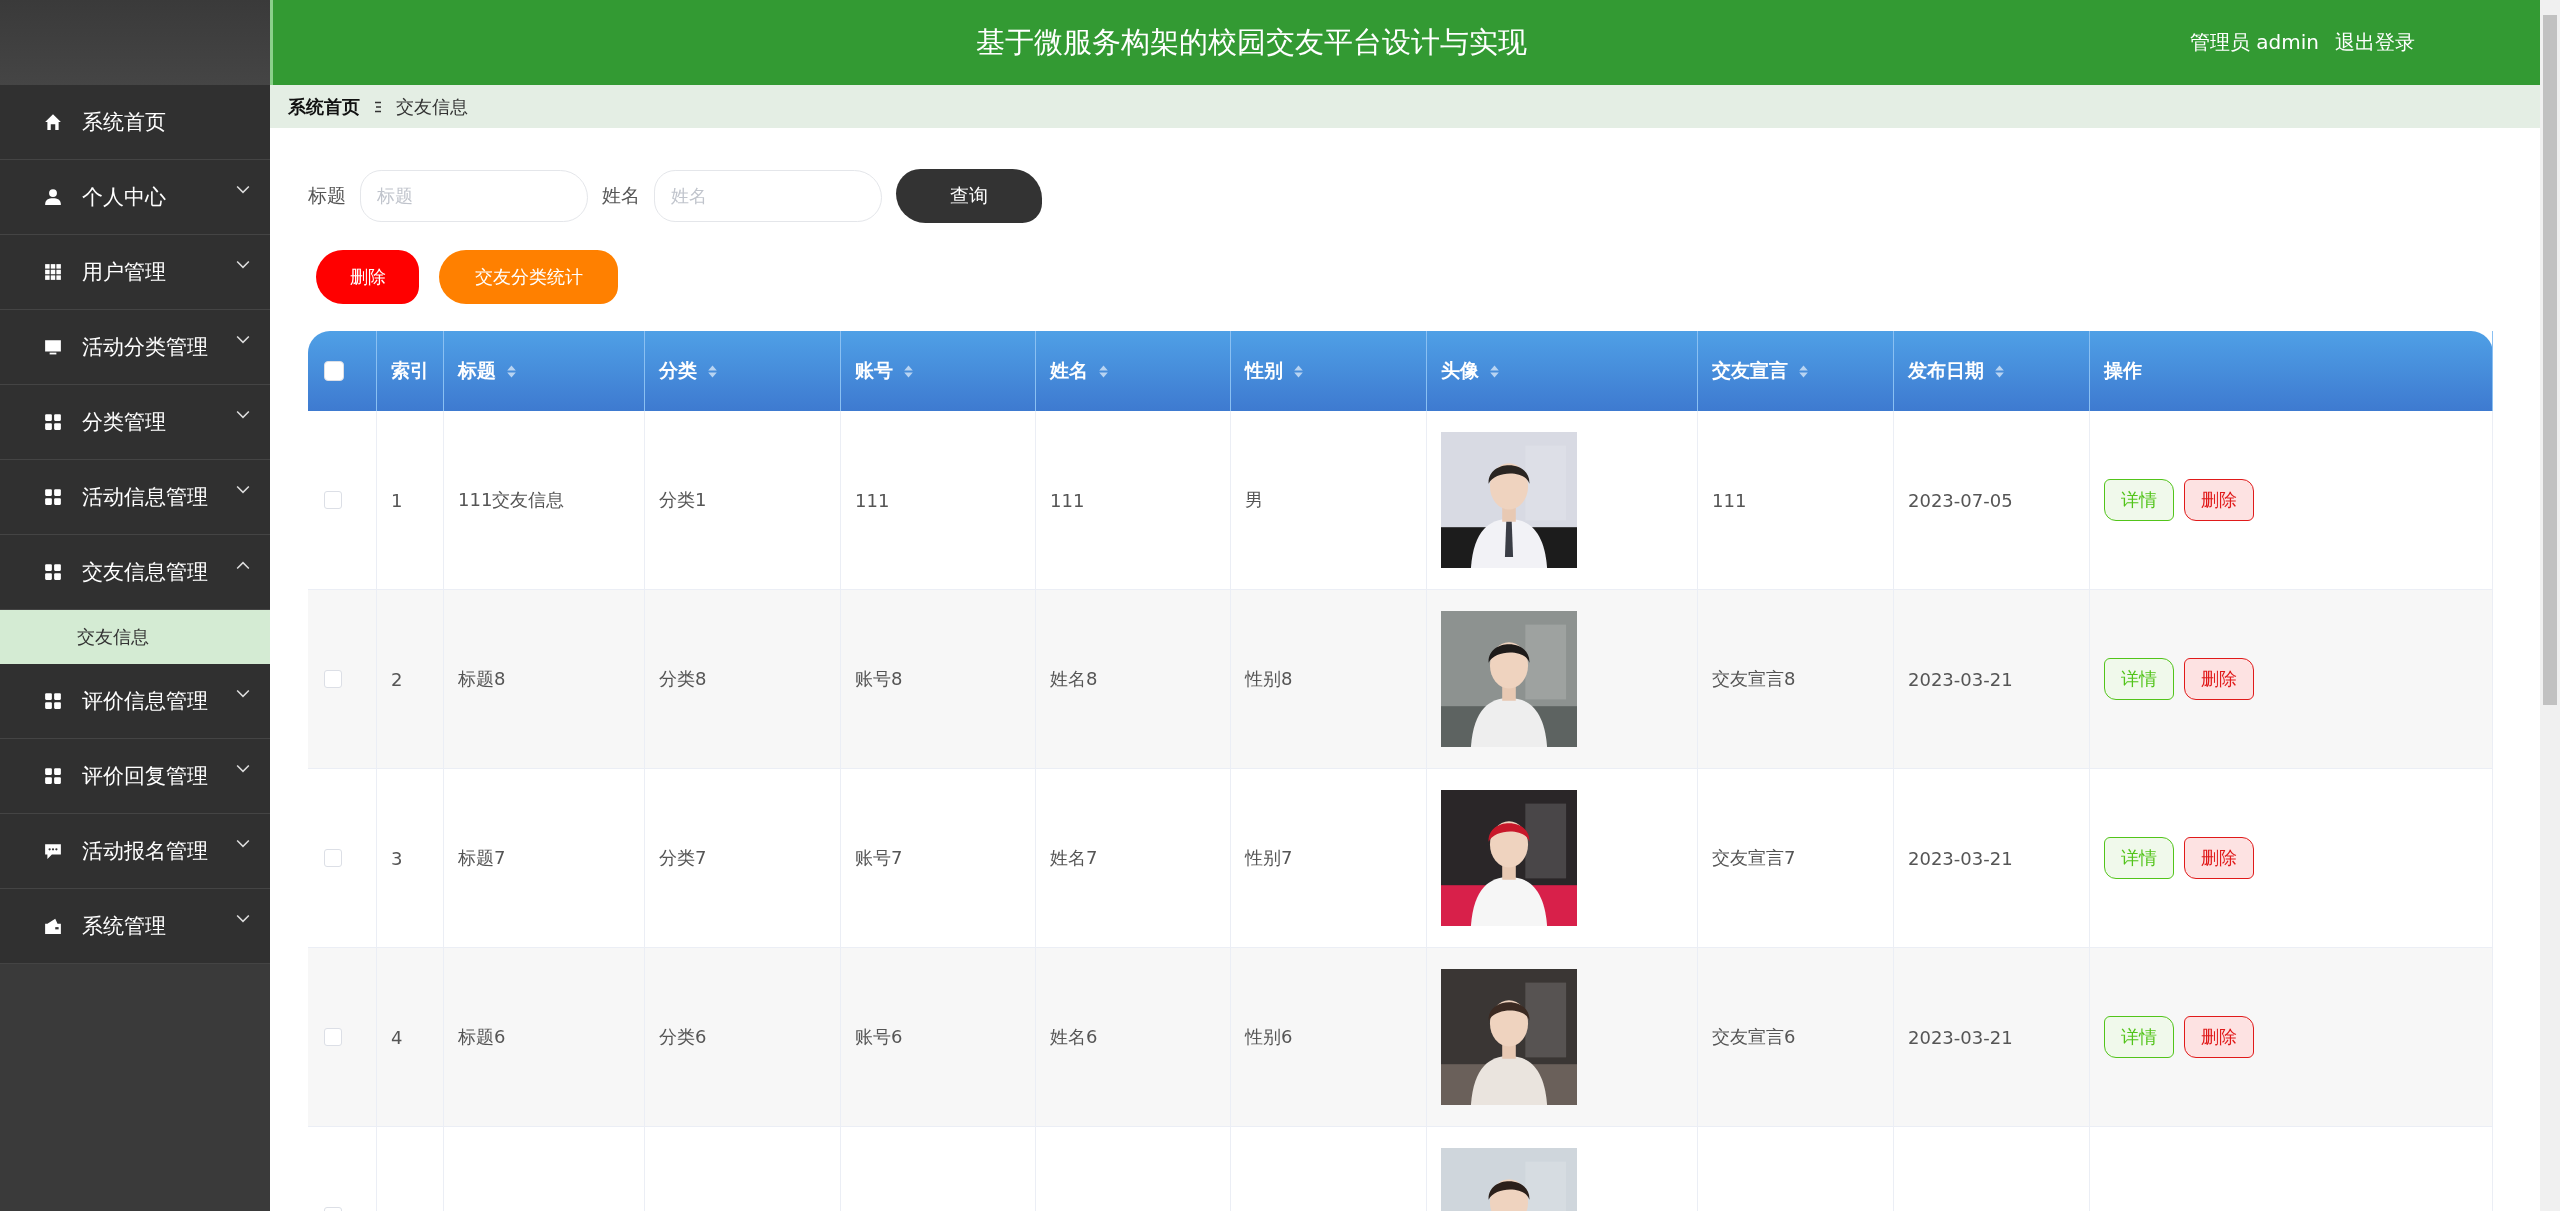 Image resolution: width=2560 pixels, height=1211 pixels. Describe the element at coordinates (1754, 858) in the screenshot. I see `table-cell: 交友宣言7` at that location.